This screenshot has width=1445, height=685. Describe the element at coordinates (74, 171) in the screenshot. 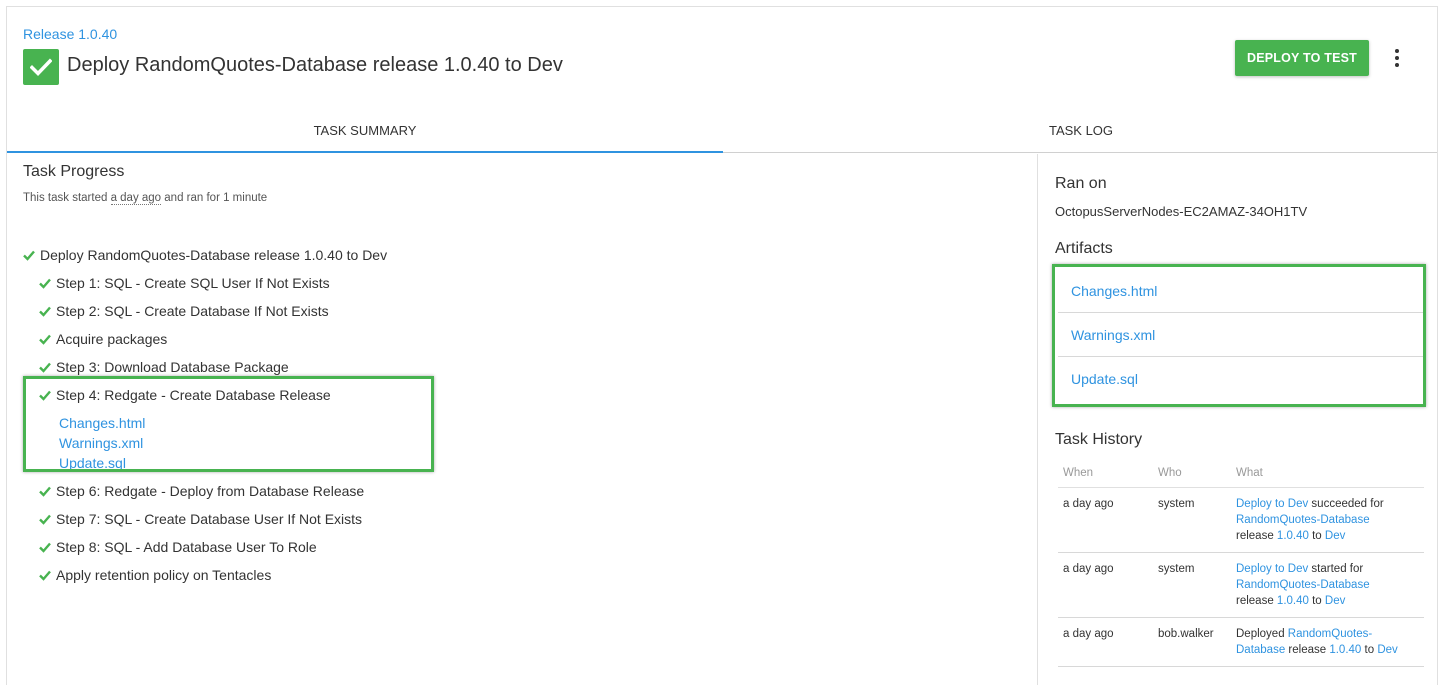

I see `task-progress-heading: Task Progress` at that location.